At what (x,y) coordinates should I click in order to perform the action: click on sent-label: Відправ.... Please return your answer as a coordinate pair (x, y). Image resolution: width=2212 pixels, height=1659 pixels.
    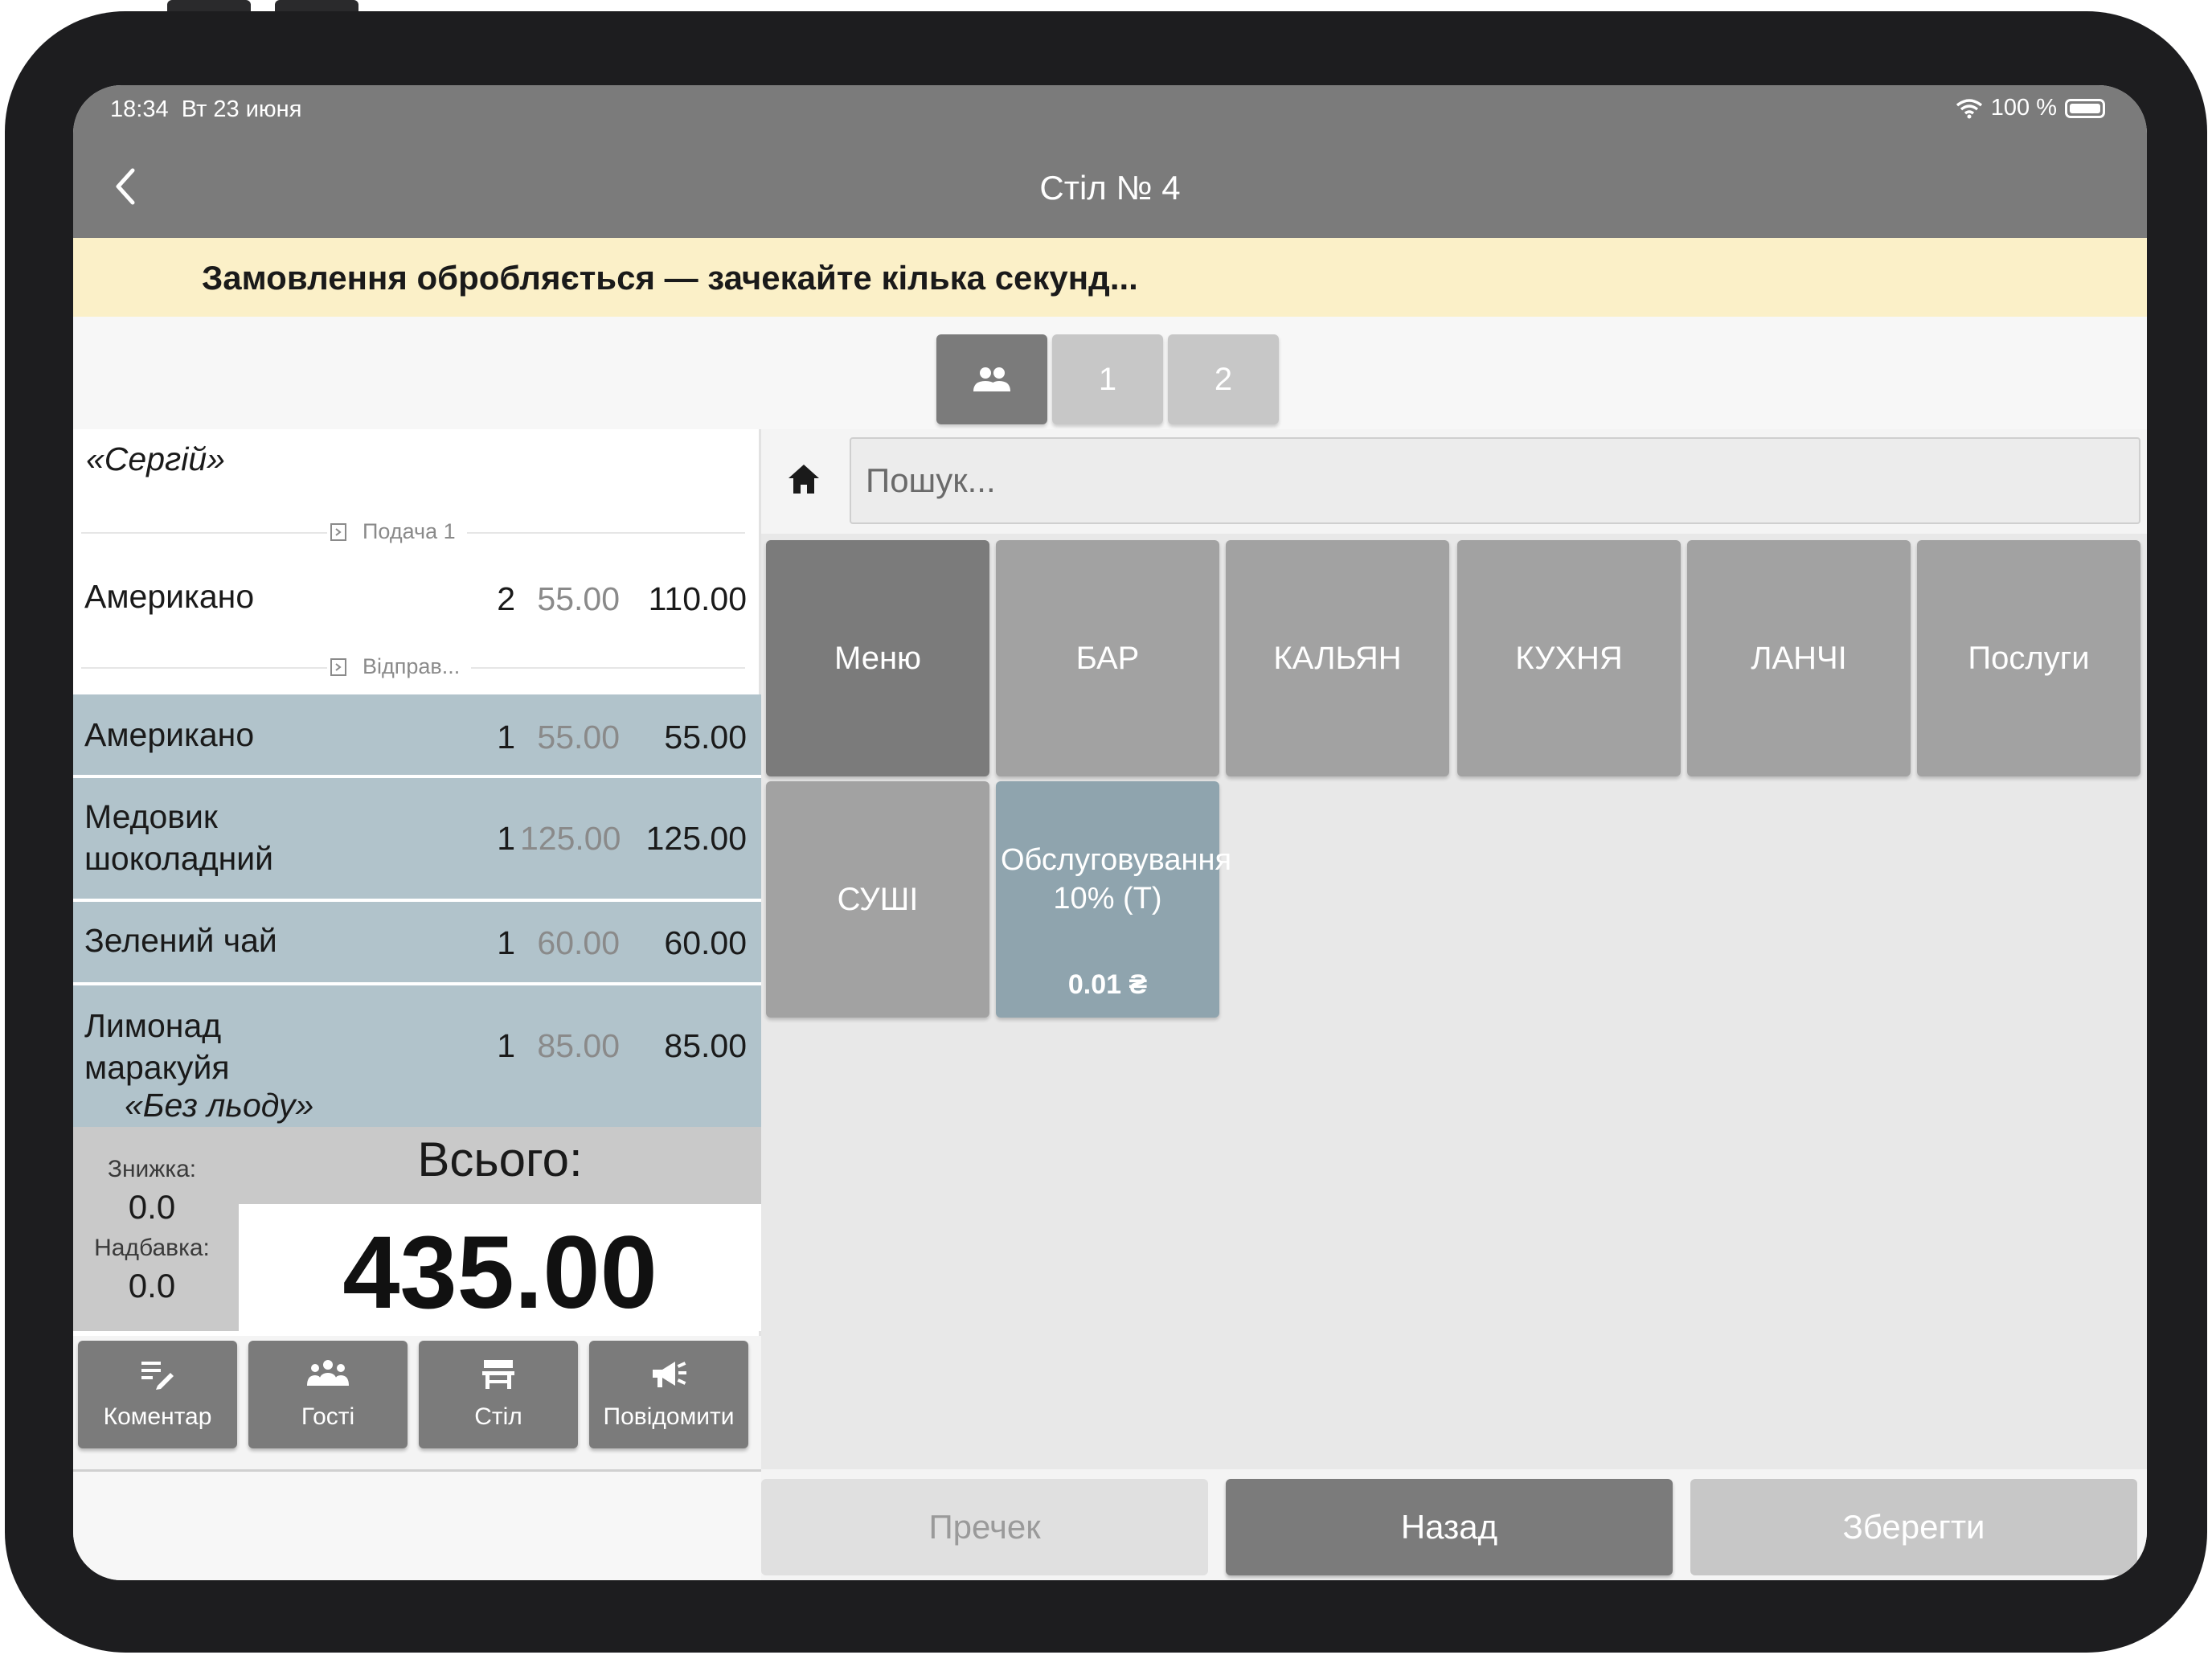
    Looking at the image, I should click on (411, 666).